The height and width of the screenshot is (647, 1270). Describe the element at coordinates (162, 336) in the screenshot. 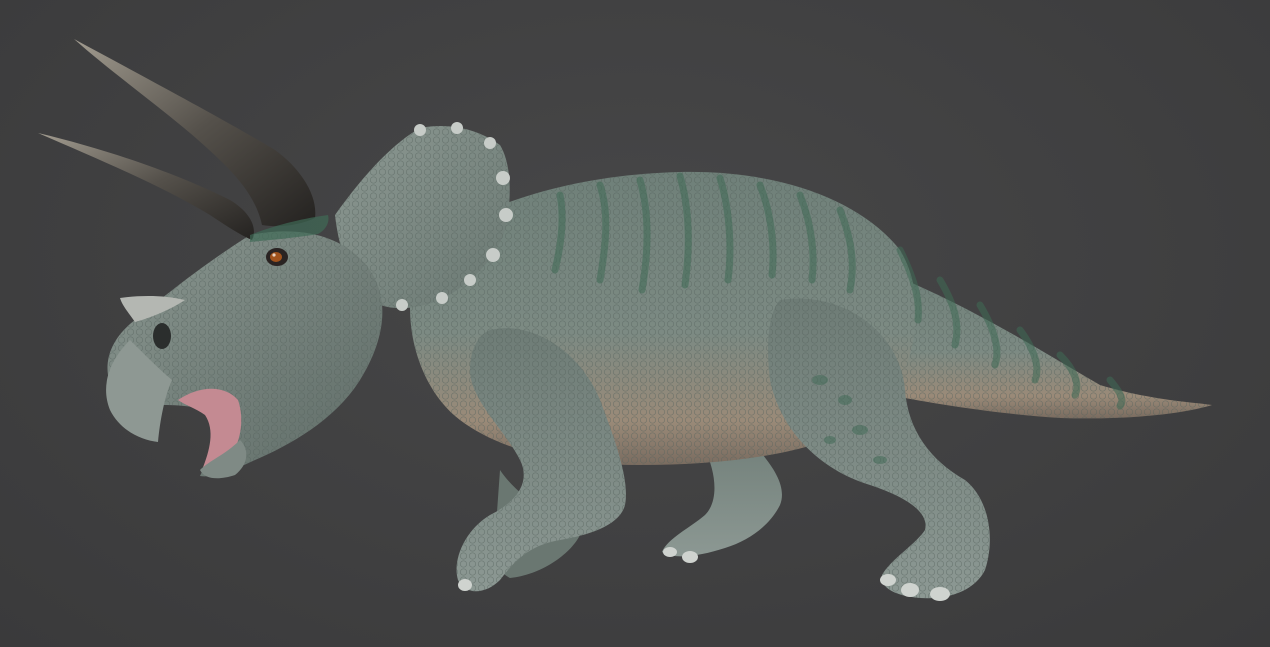

I see `nostril` at that location.